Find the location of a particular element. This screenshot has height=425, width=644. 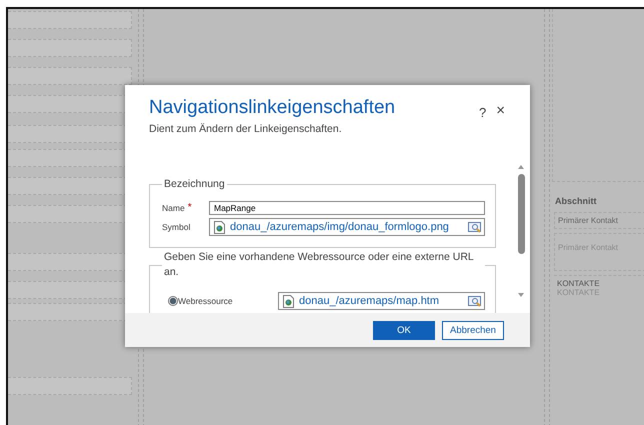

lookup-field: donau_/azuremaps/map.htm is located at coordinates (381, 301).